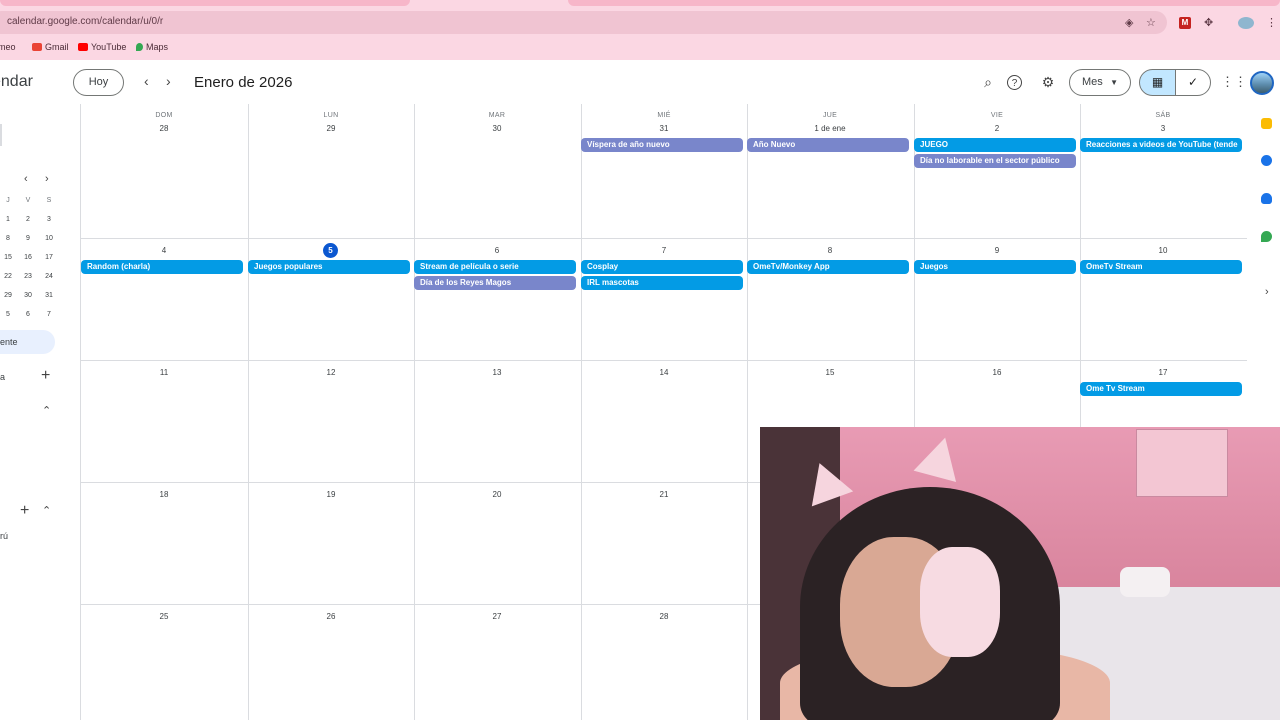  I want to click on mini-day: 17, so click(49, 257).